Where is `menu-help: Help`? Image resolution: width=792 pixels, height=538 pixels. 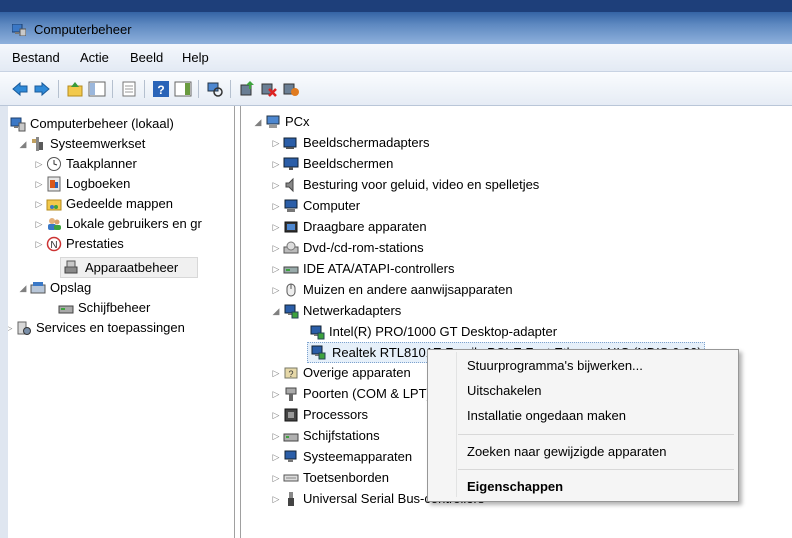
menu-help: Help is located at coordinates (195, 57).